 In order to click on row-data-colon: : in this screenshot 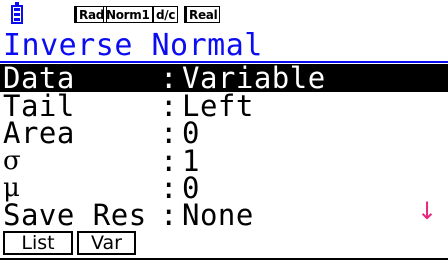, I will do `click(169, 78)`.